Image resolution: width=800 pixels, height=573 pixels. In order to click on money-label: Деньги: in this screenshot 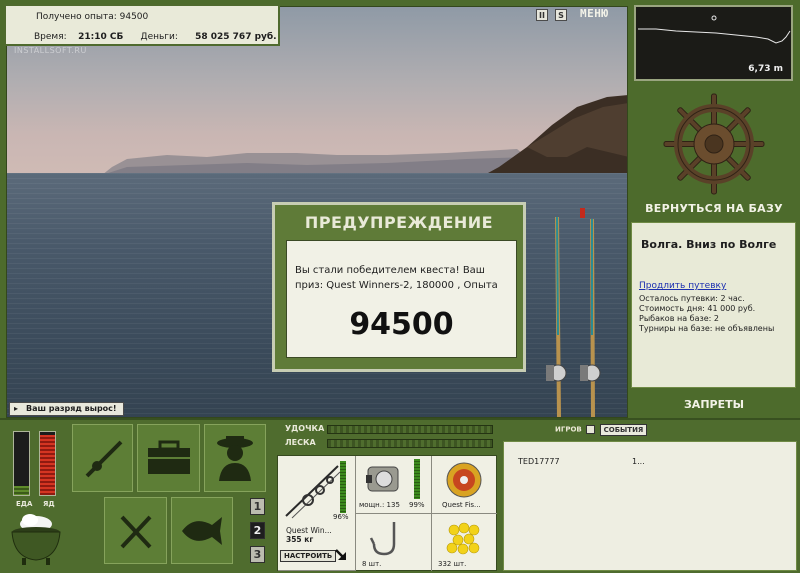, I will do `click(159, 37)`.